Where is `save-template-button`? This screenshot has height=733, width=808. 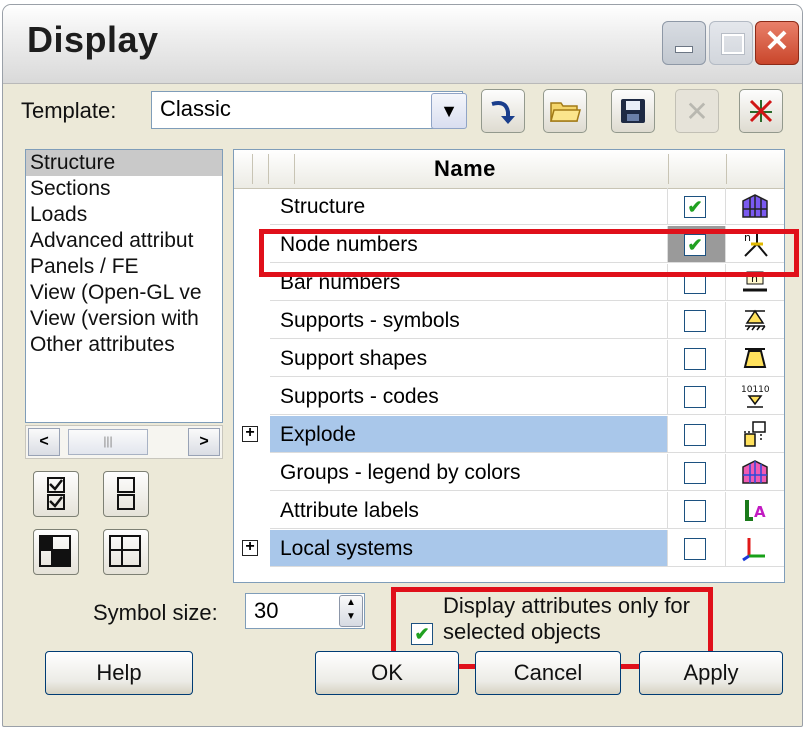
save-template-button is located at coordinates (633, 111).